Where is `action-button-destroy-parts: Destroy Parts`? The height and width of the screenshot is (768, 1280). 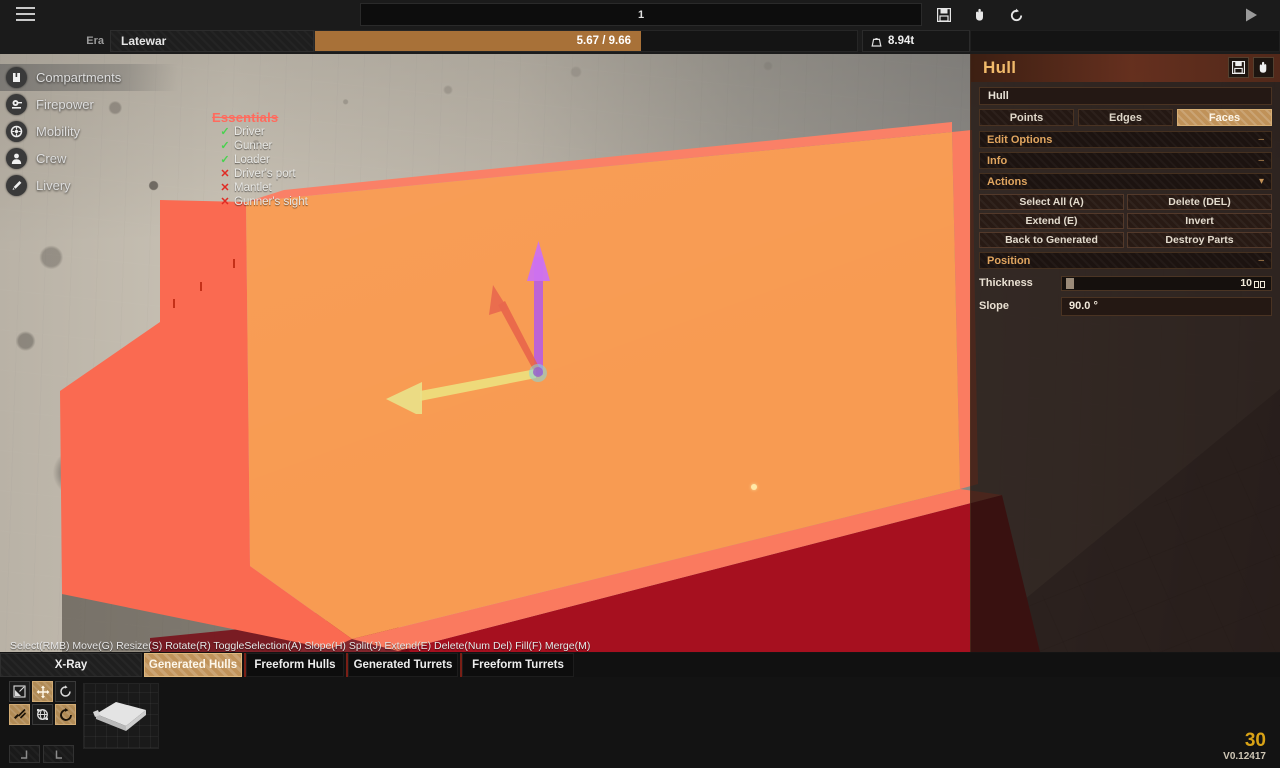
action-button-destroy-parts: Destroy Parts is located at coordinates (1199, 240).